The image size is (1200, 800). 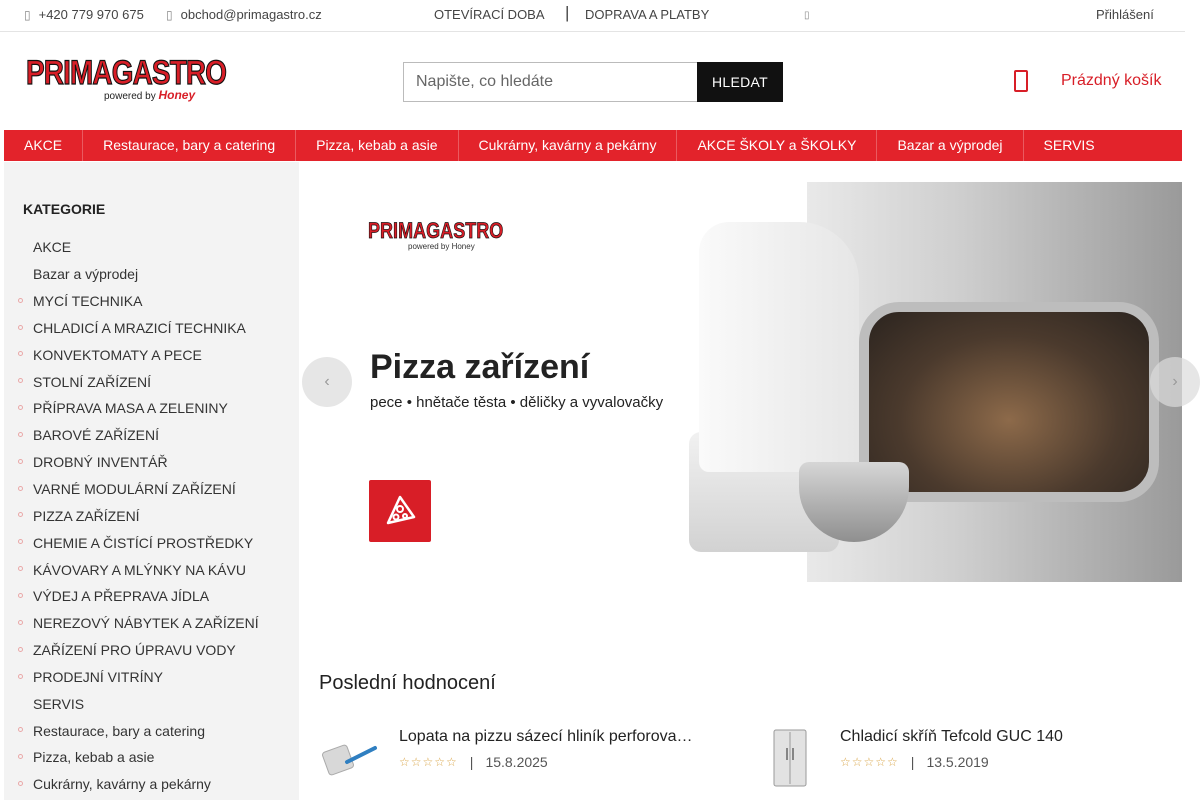 I want to click on sidebar-item-label: ZAŘÍZENÍ PRO ÚPRAVU VODY, so click(x=134, y=650).